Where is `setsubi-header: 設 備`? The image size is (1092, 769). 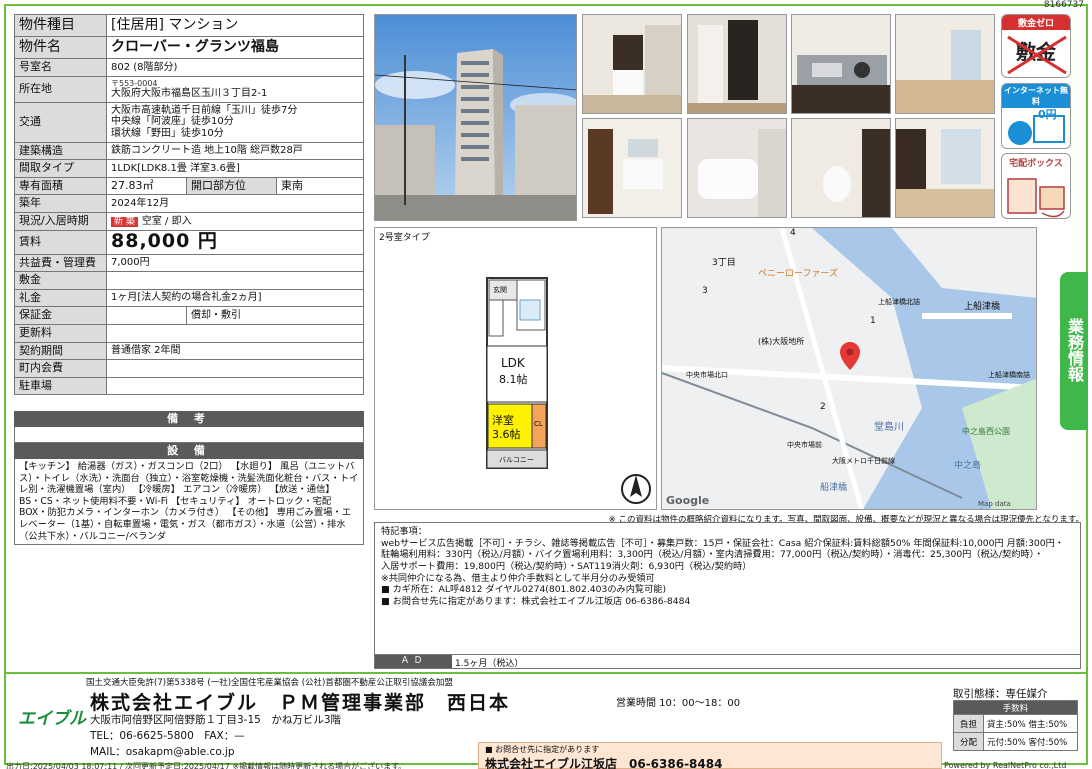
setsubi-header: 設 備 is located at coordinates (189, 451).